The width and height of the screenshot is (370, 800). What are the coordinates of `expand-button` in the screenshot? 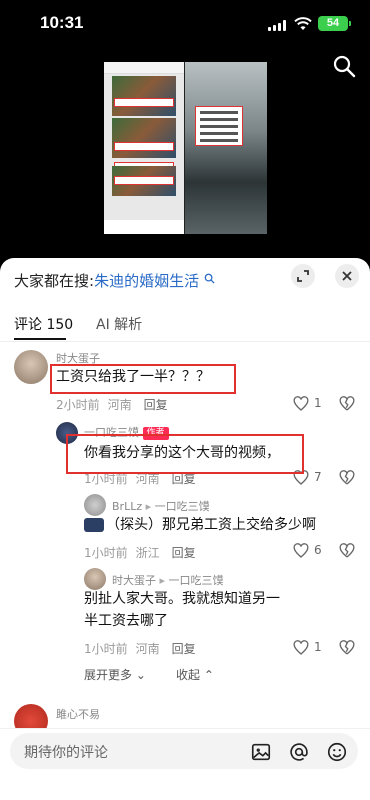 It's located at (303, 276).